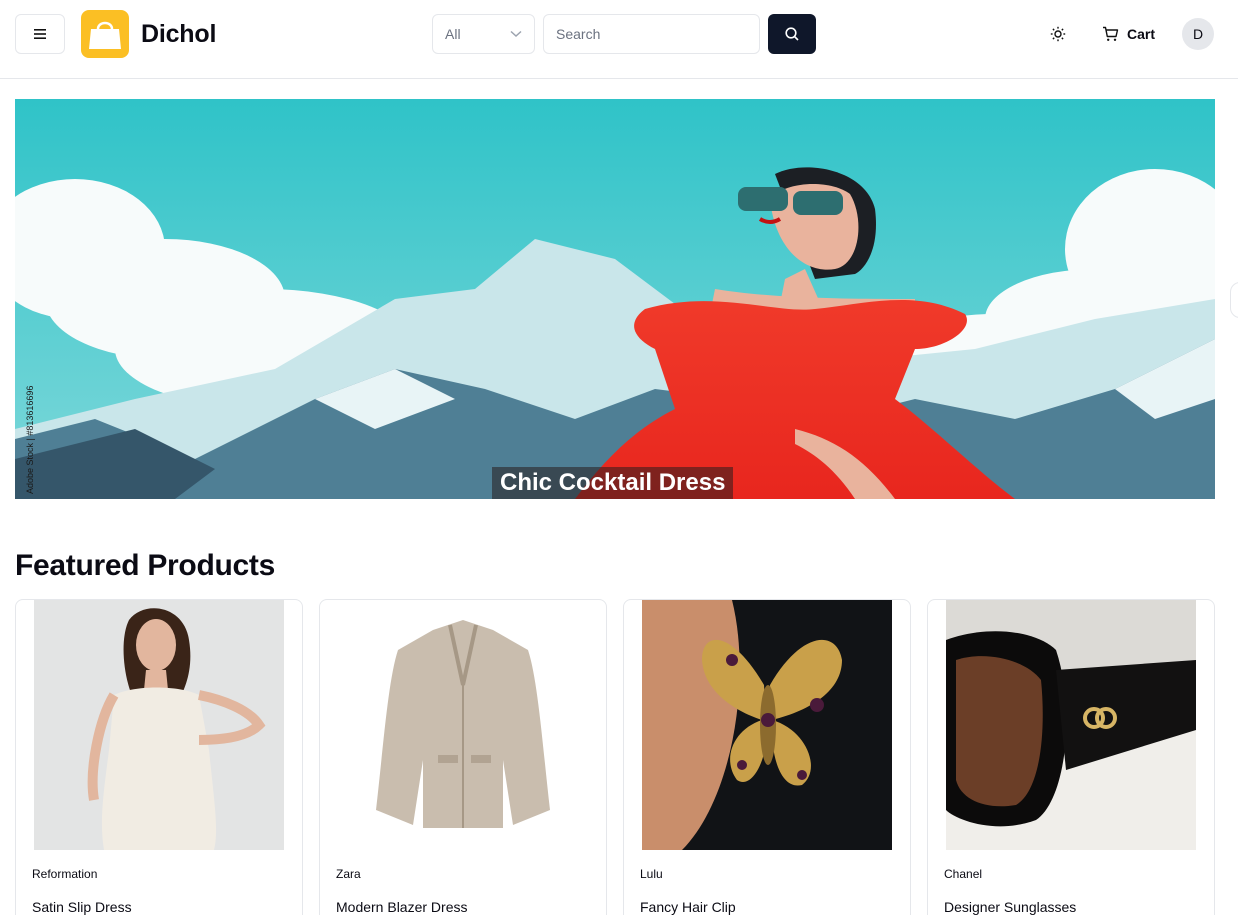 The height and width of the screenshot is (915, 1238). Describe the element at coordinates (348, 874) in the screenshot. I see `product-brand: Zara` at that location.